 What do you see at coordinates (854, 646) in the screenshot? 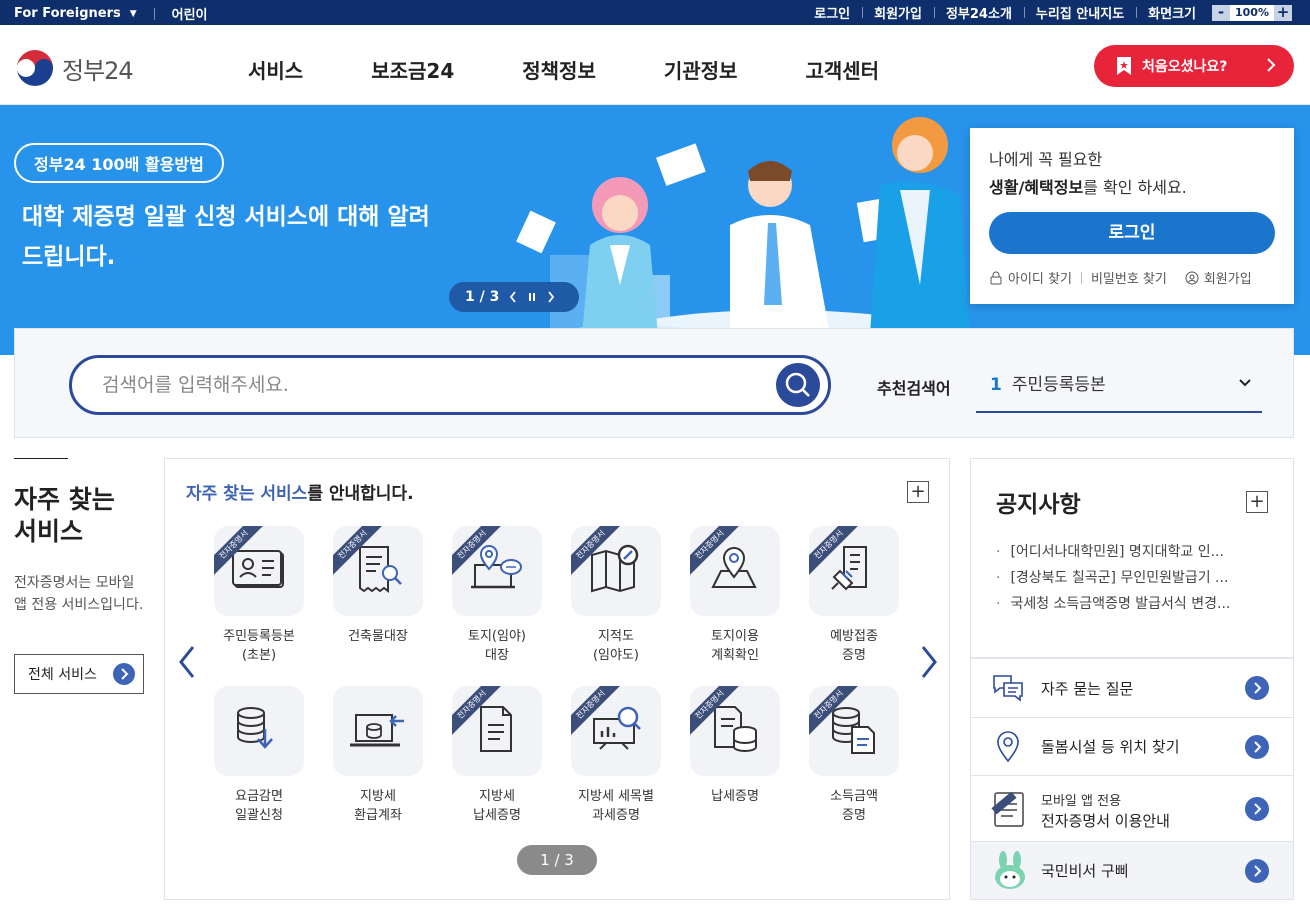
I see `service-label: 예방접종 증명` at bounding box center [854, 646].